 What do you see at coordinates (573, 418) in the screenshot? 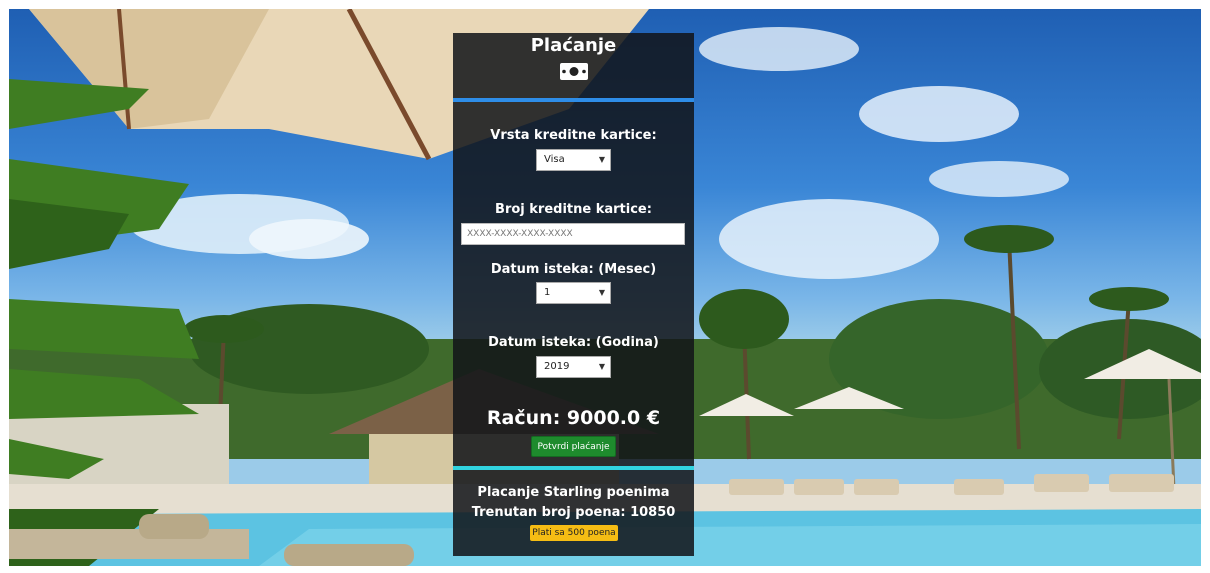
I see `amount-due: Račun: 9000.0 €` at bounding box center [573, 418].